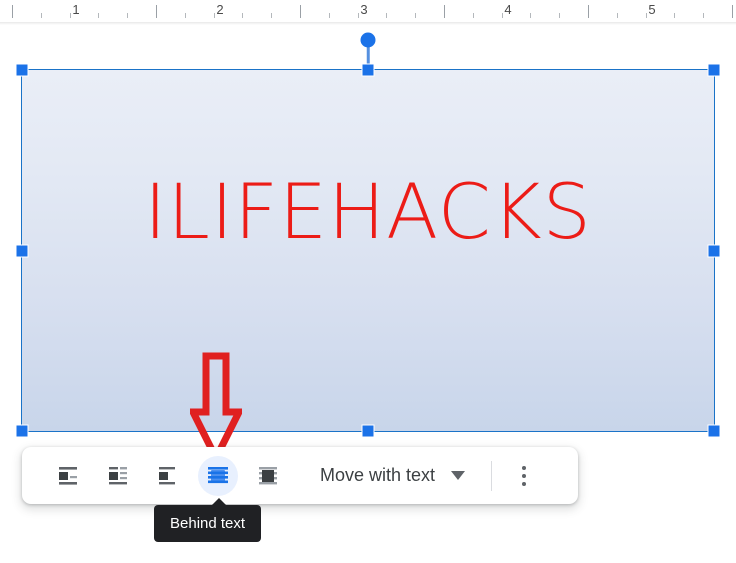 Image resolution: width=736 pixels, height=563 pixels. I want to click on chevron-down-icon, so click(458, 475).